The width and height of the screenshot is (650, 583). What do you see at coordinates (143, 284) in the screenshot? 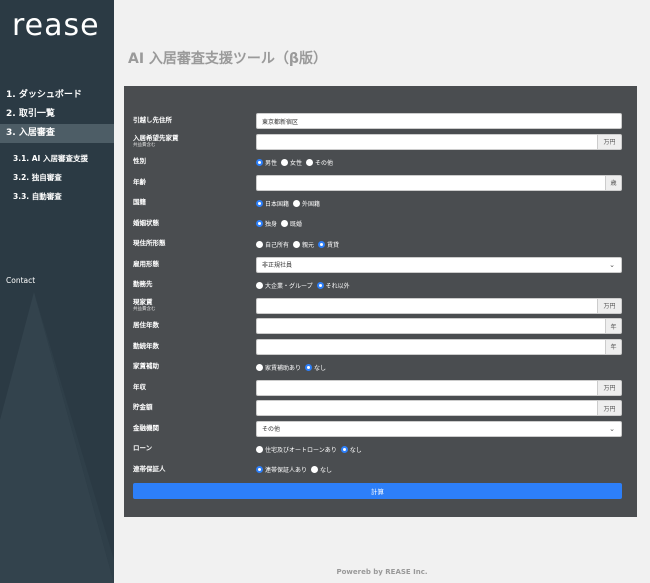
I see `employer-label: 勤務先` at bounding box center [143, 284].